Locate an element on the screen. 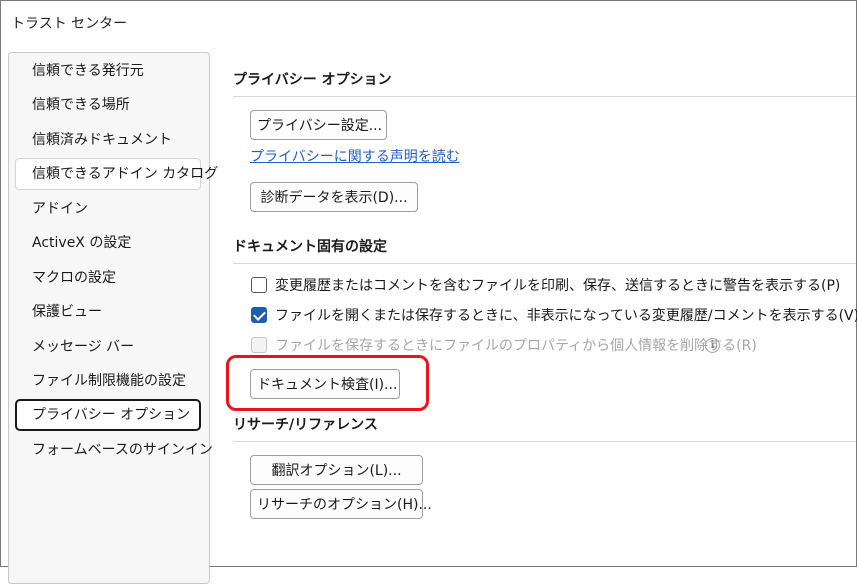 Image resolution: width=857 pixels, height=584 pixels. remove-personal-info-label: ファイルを保存するときにファイルのプロパティから個人情報を削除する(R) is located at coordinates (516, 346).